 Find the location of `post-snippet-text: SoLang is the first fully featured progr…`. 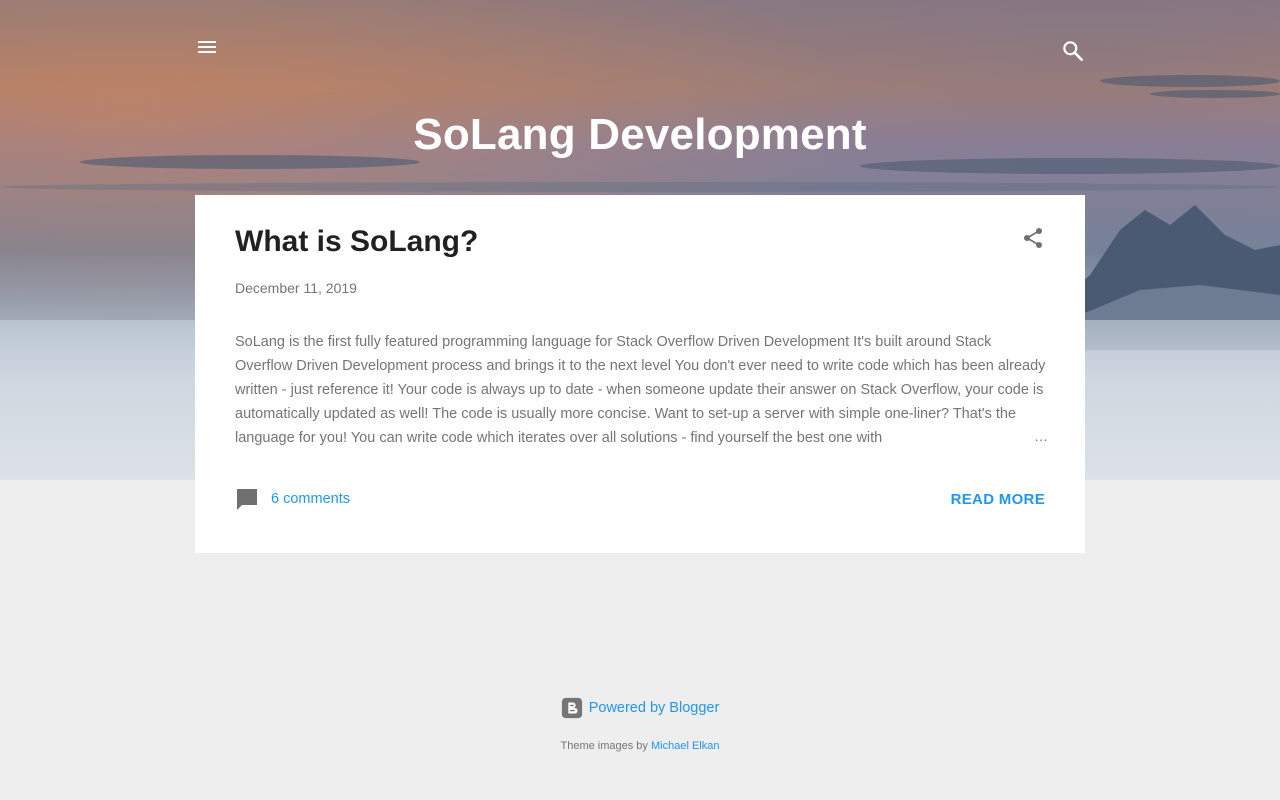

post-snippet-text: SoLang is the first fully featured progr… is located at coordinates (640, 390).